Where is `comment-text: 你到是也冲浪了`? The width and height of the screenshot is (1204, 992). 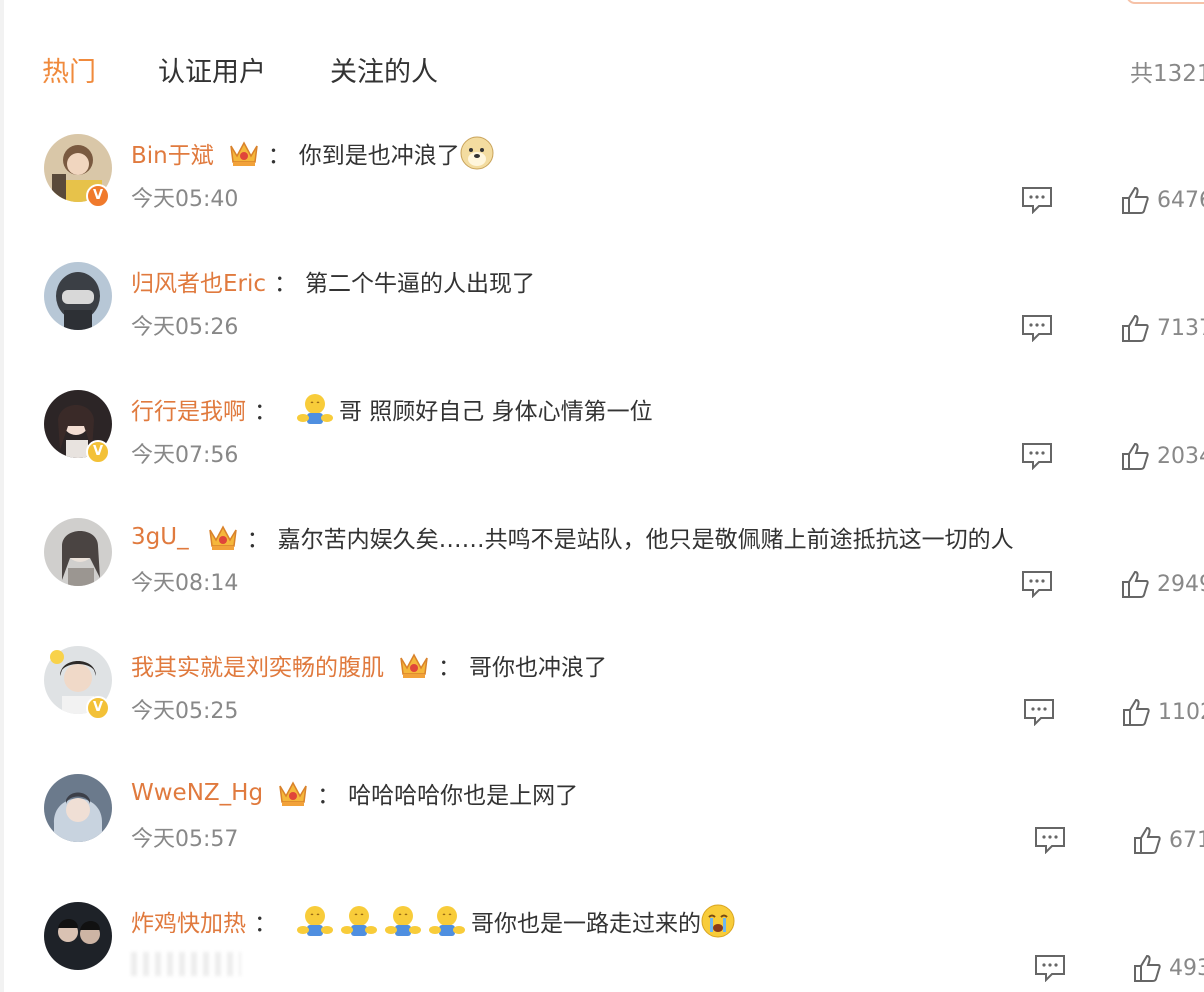
comment-text: 你到是也冲浪了 is located at coordinates (379, 156).